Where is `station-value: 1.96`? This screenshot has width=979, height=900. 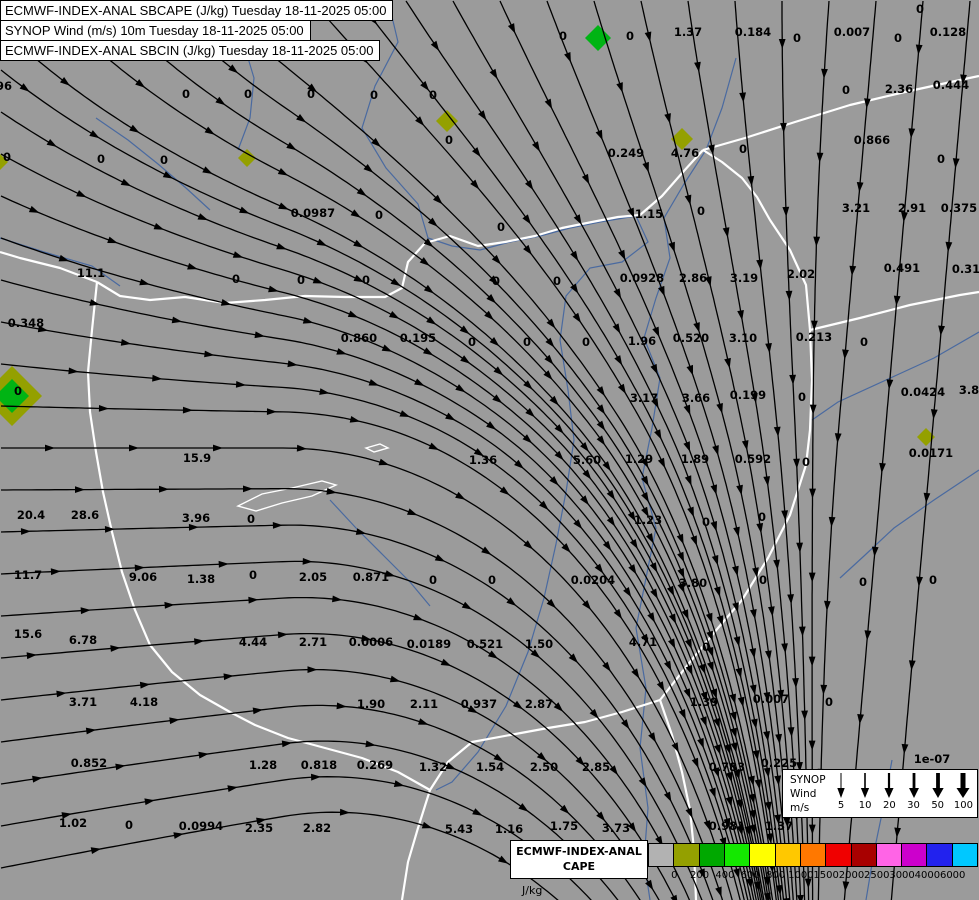 station-value: 1.96 is located at coordinates (642, 341).